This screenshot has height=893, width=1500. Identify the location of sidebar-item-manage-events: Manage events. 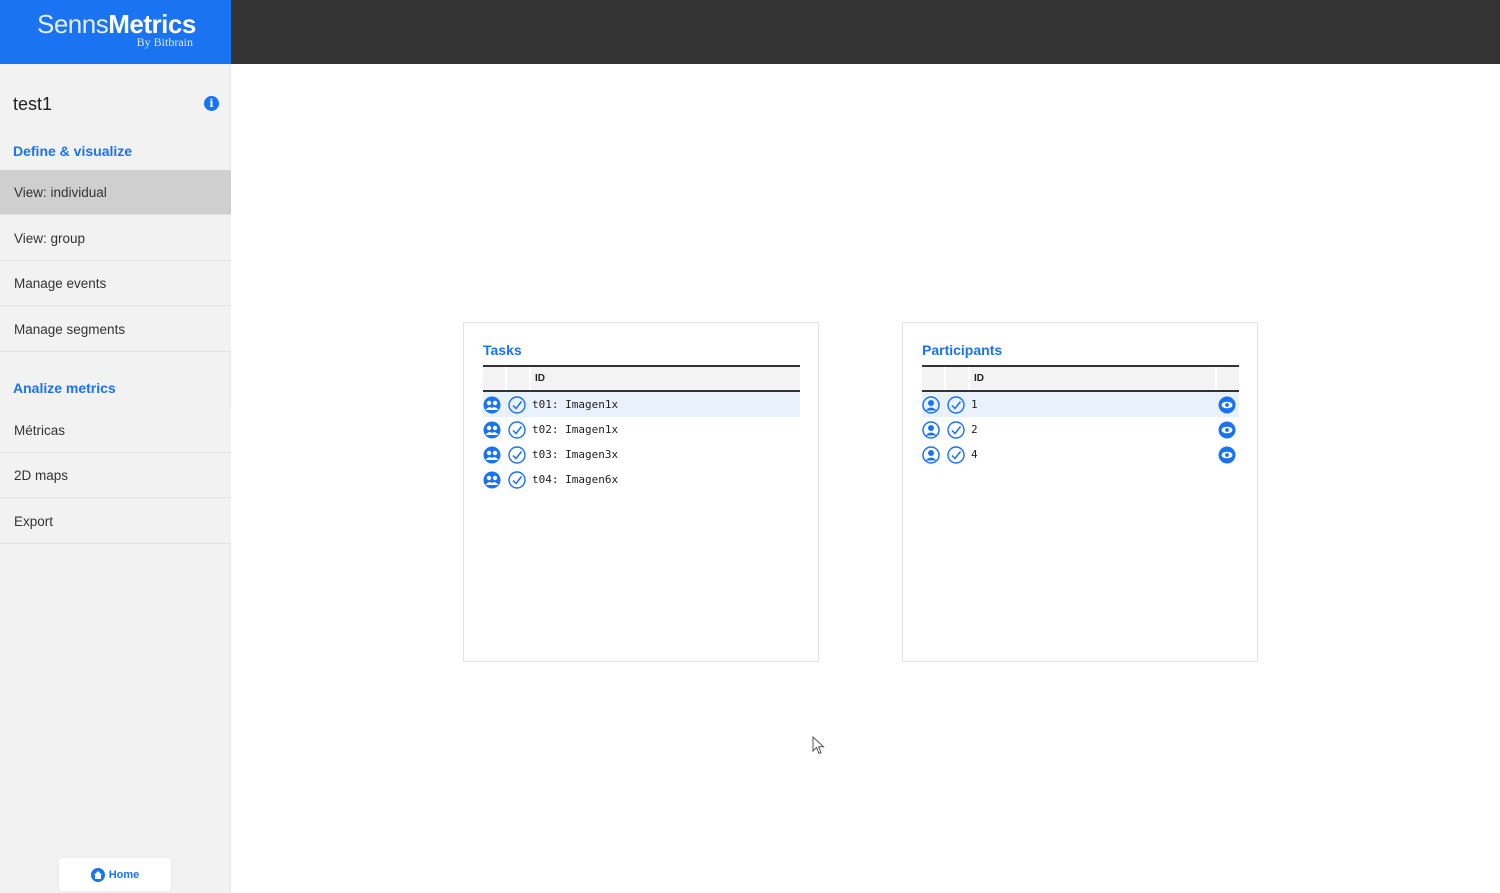
(115, 283).